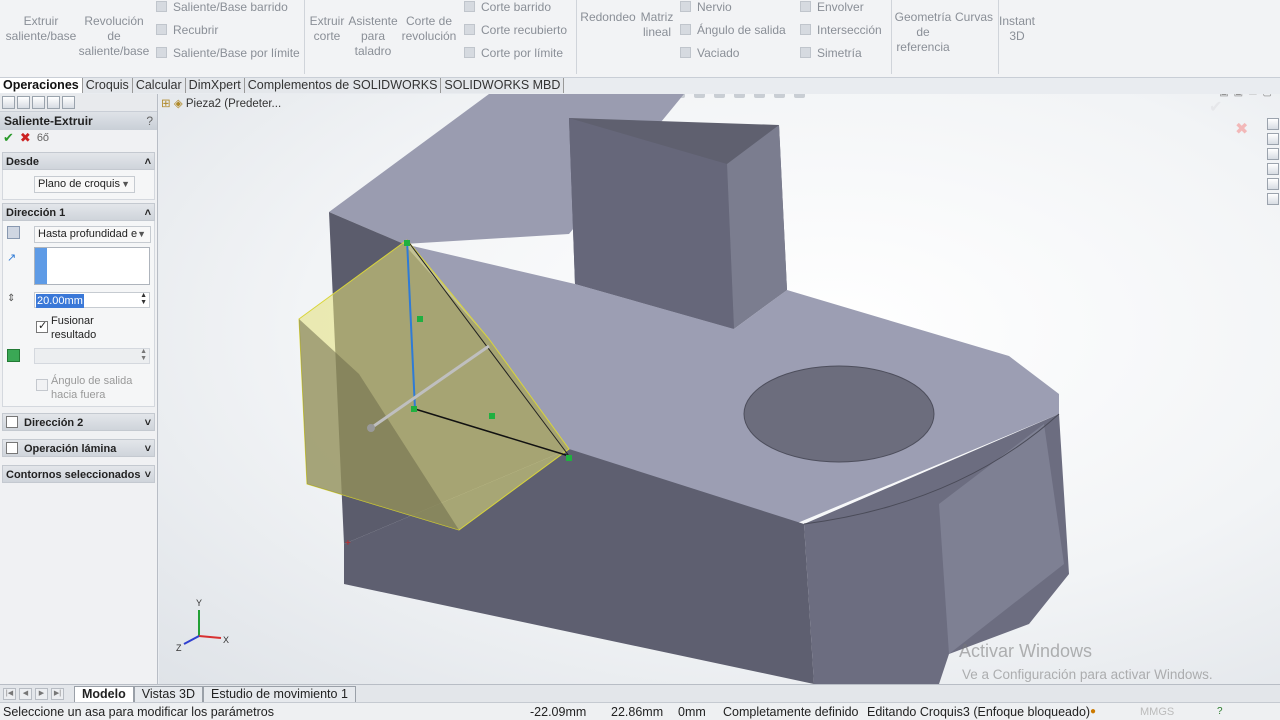 The width and height of the screenshot is (1280, 720). Describe the element at coordinates (43, 138) in the screenshot. I see `detailed-preview-icon: 6ő` at that location.